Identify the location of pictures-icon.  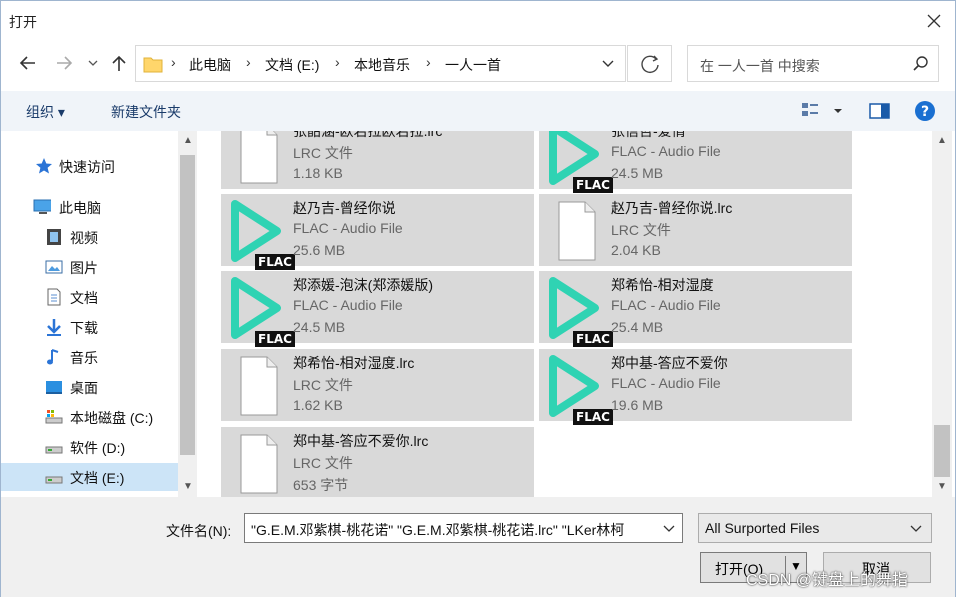
(54, 267).